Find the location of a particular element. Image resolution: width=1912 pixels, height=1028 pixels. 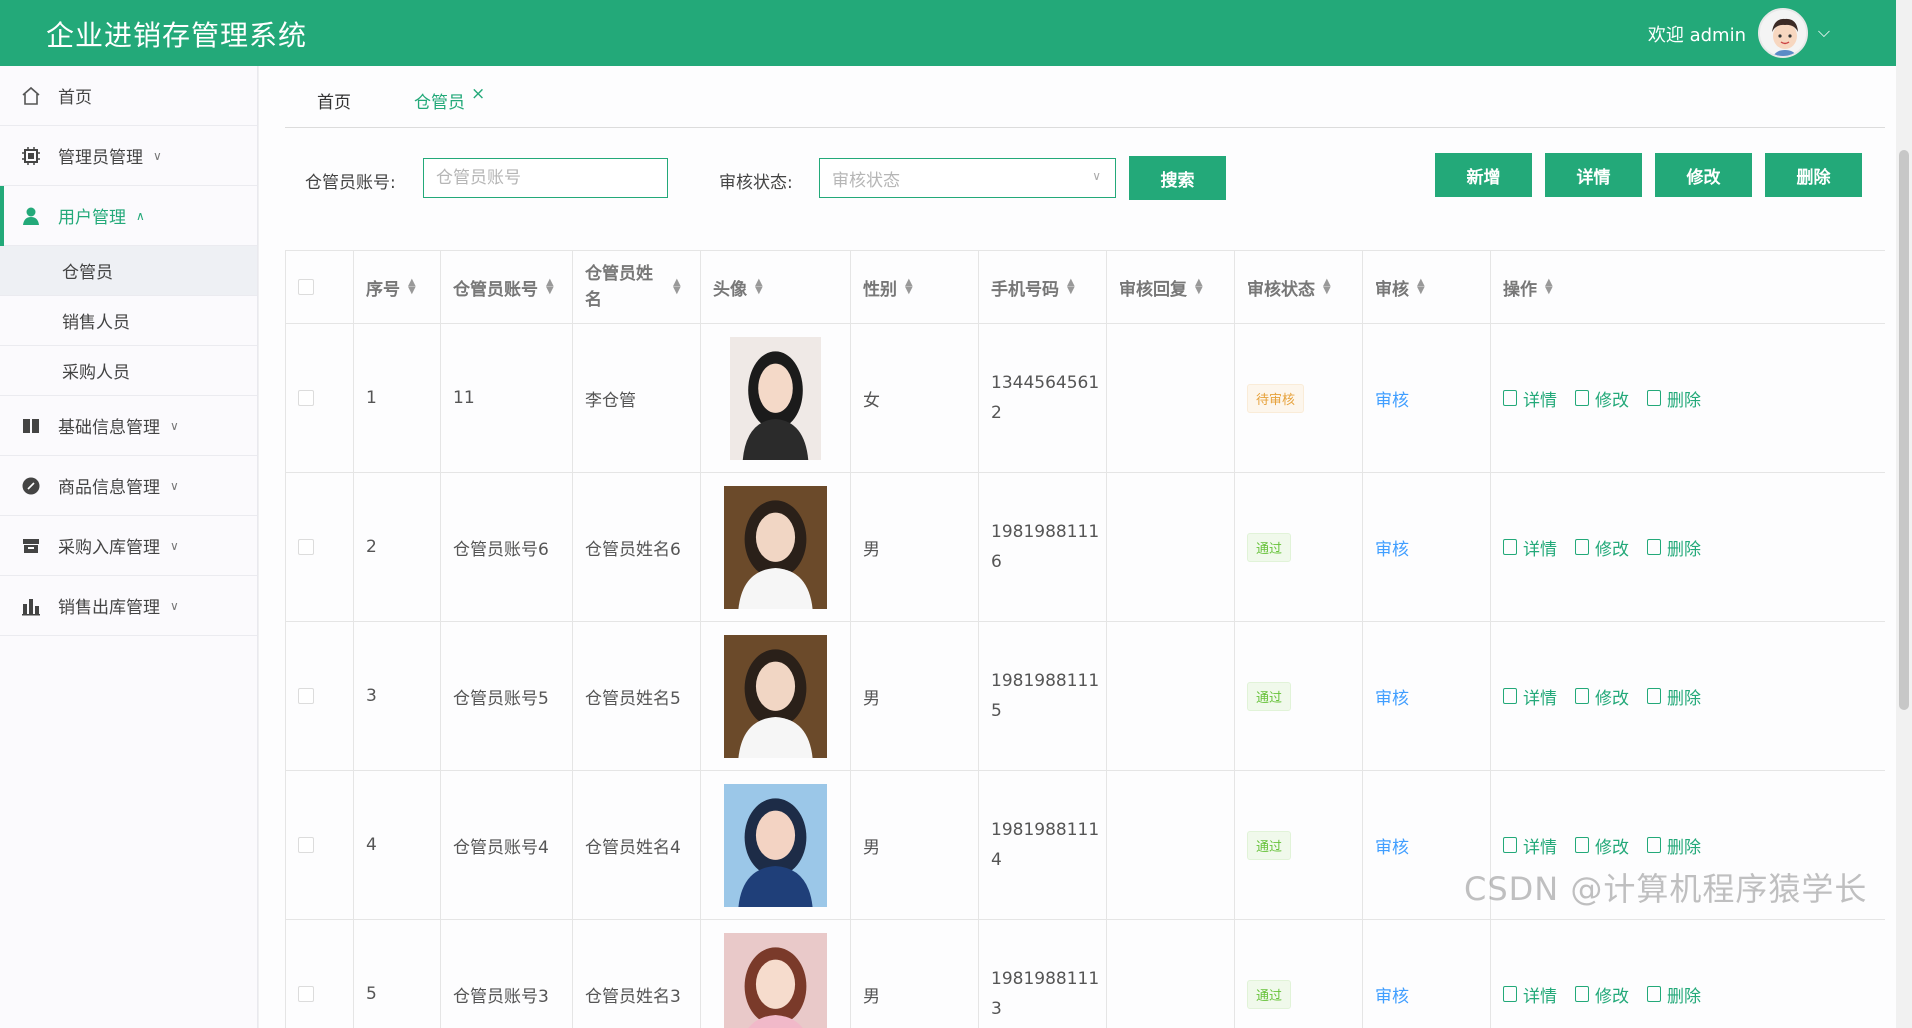

sidebar-subitem-sales: 销售人员 is located at coordinates (128, 321).